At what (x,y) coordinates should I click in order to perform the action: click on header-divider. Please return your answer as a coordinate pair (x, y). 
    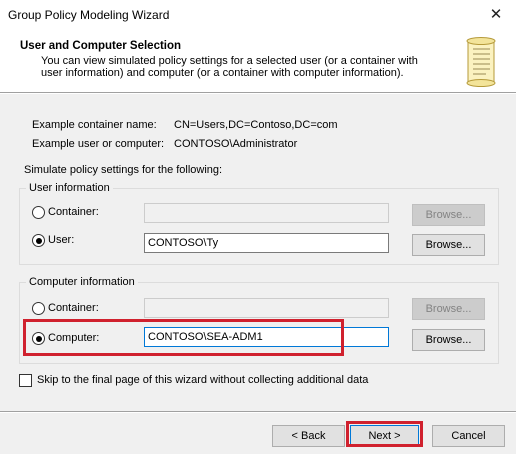
    Looking at the image, I should click on (258, 93).